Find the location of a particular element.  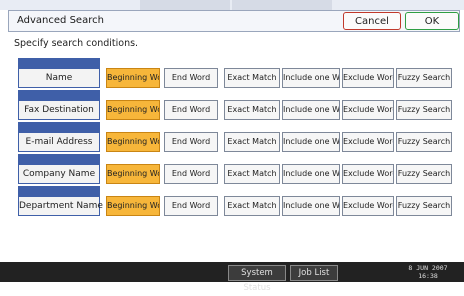

job-list-button: Job List is located at coordinates (314, 273).